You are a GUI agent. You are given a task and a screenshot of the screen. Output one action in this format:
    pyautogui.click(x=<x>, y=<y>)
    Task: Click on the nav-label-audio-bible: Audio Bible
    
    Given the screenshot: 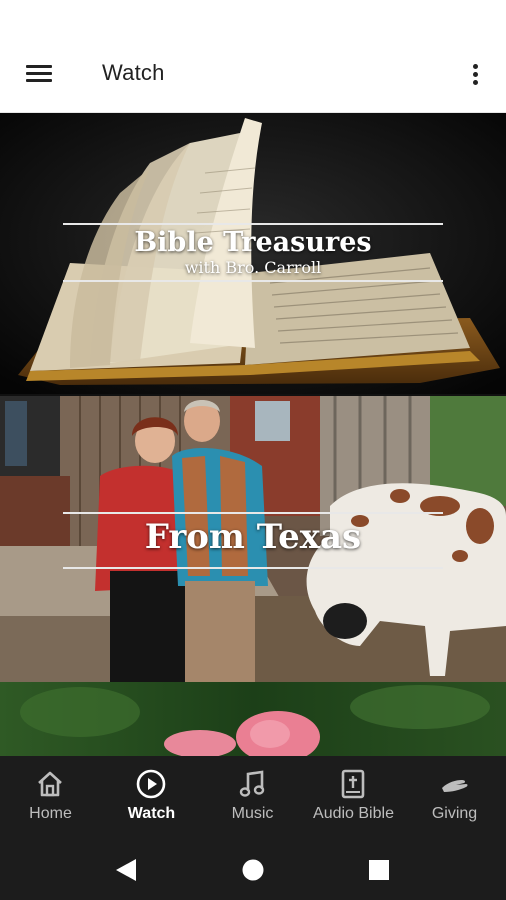 What is the action you would take?
    pyautogui.click(x=353, y=813)
    